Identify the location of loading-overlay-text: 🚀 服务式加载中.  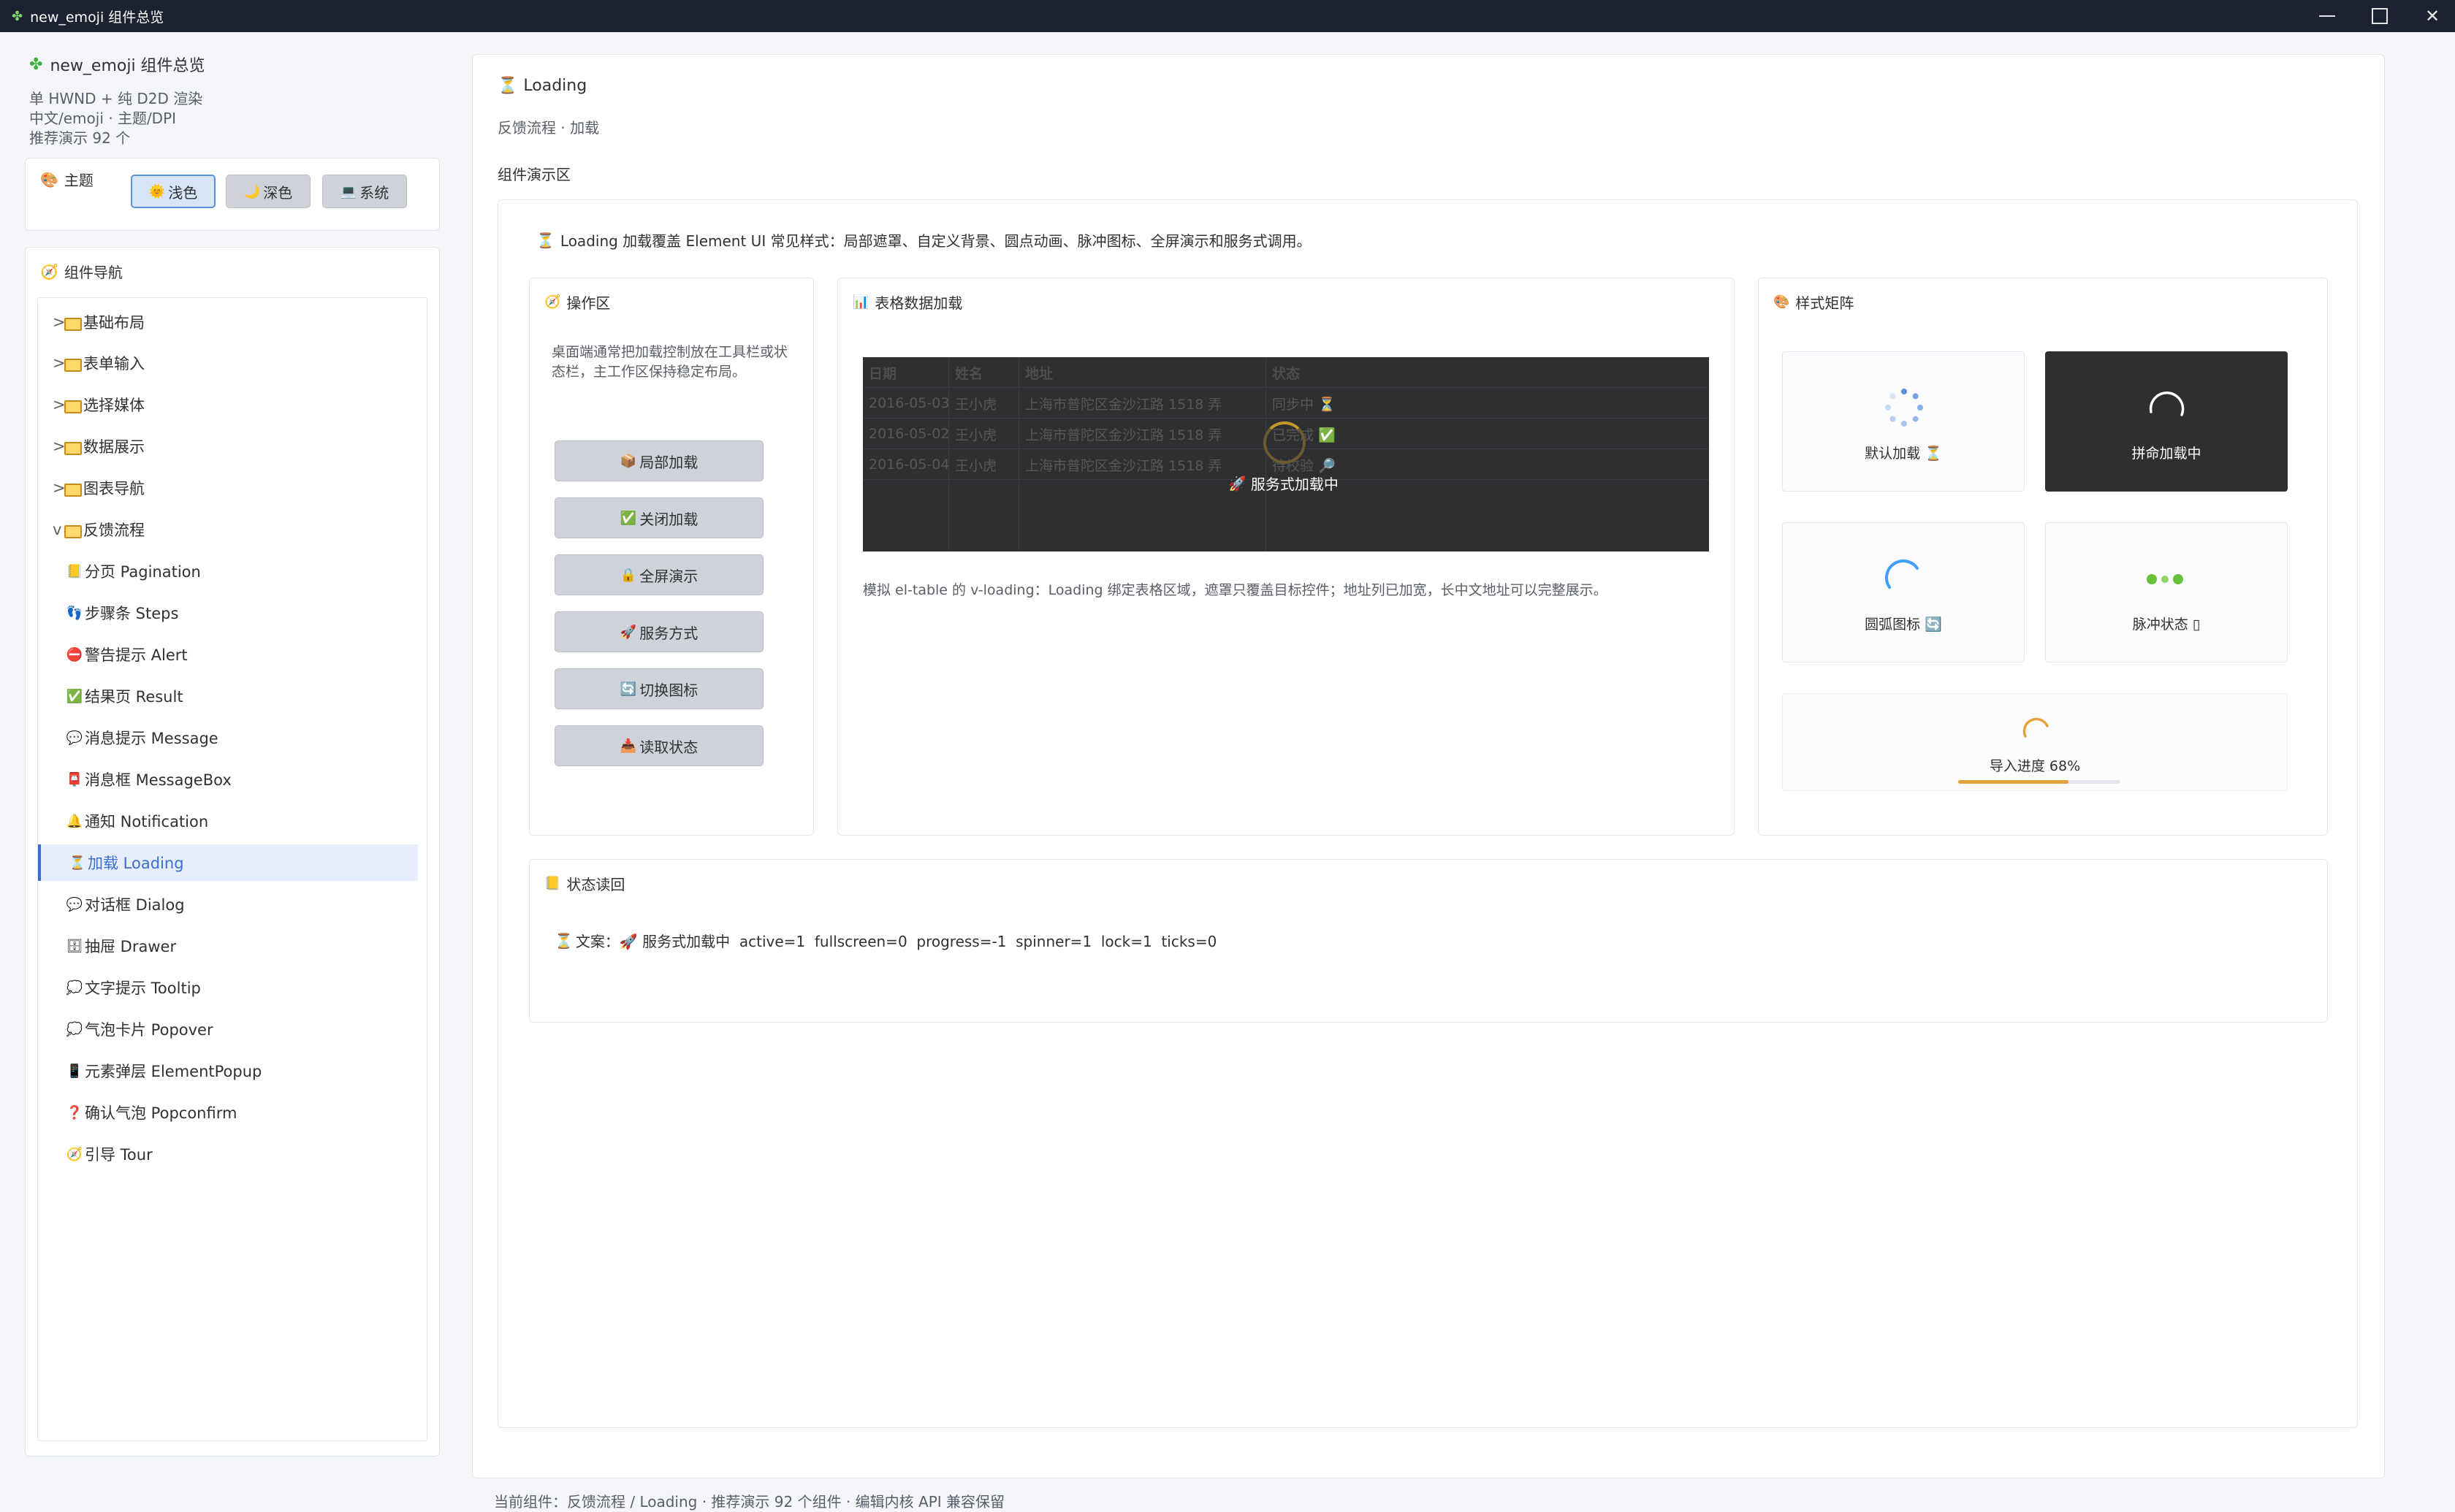
(1283, 484).